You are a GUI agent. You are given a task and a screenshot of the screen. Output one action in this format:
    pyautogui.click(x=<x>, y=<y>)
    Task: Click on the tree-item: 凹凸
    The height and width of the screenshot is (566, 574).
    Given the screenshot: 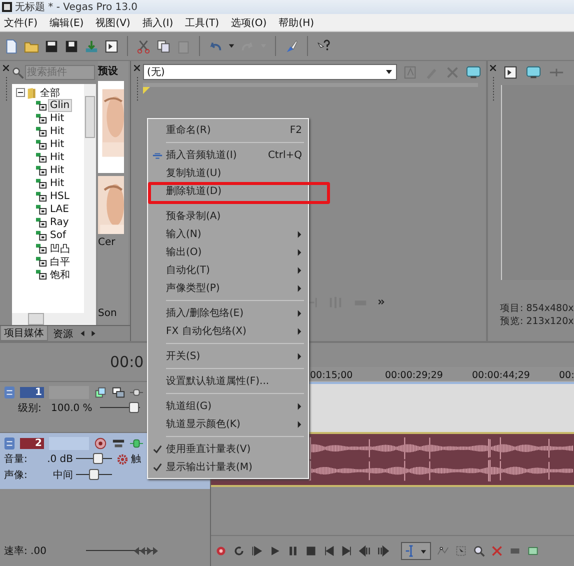 What is the action you would take?
    pyautogui.click(x=60, y=249)
    